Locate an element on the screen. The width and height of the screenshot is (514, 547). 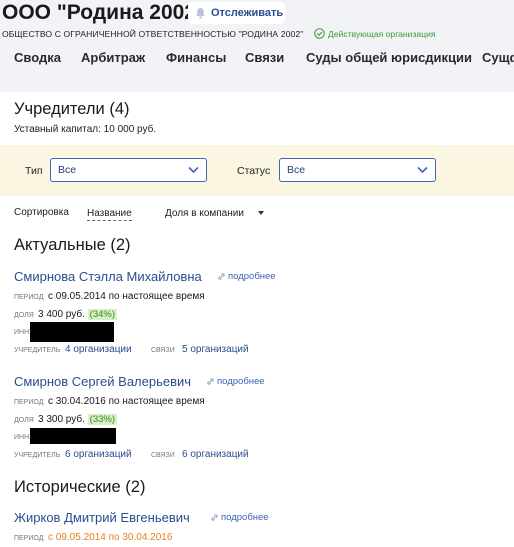
status-badge: Действующая организация is located at coordinates (375, 33).